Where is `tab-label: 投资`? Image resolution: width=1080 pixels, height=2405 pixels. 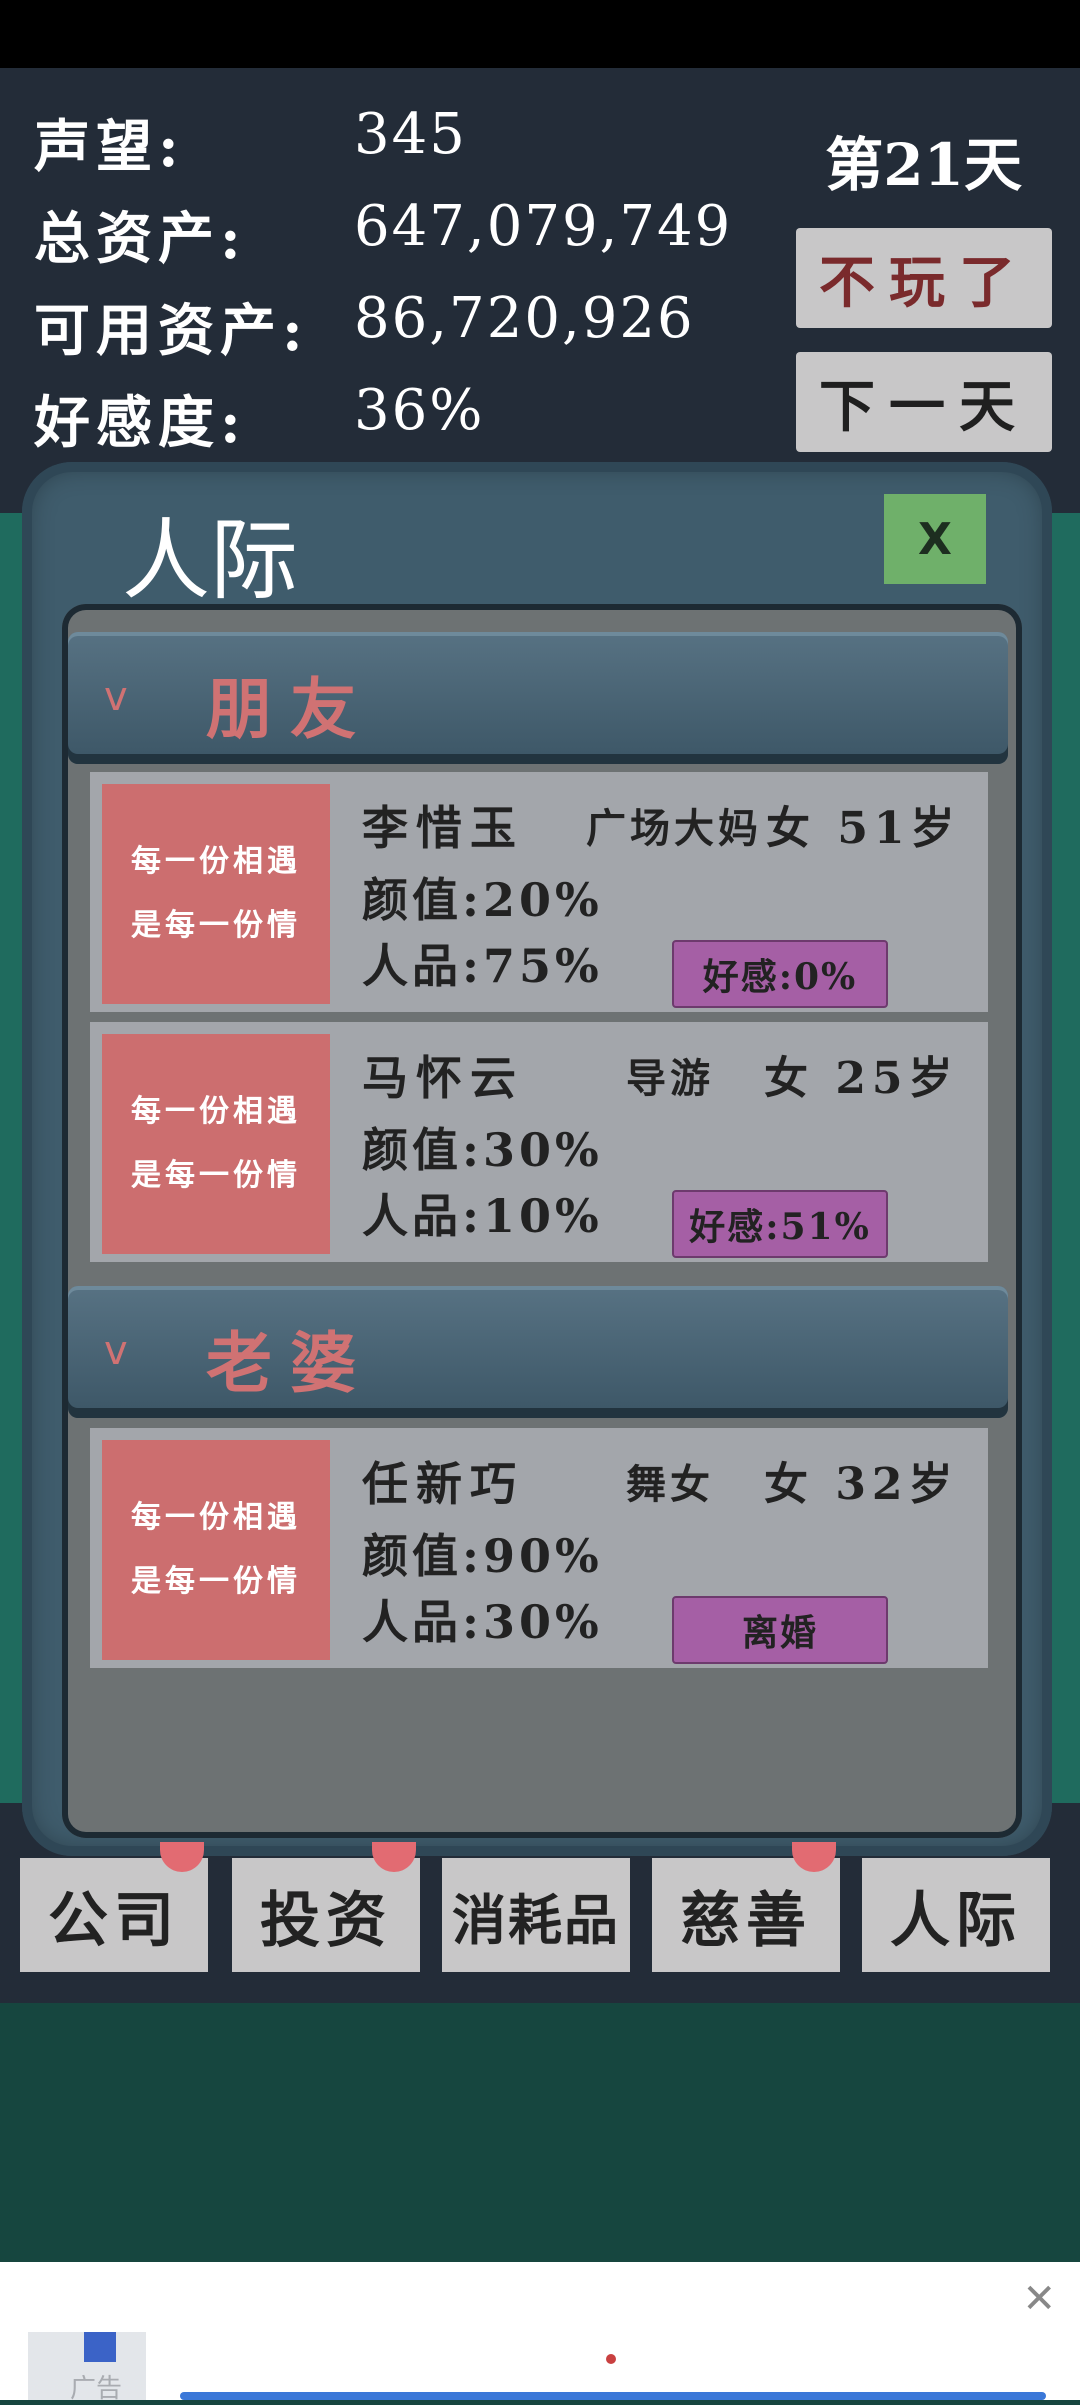
tab-label: 投资 is located at coordinates (326, 1920).